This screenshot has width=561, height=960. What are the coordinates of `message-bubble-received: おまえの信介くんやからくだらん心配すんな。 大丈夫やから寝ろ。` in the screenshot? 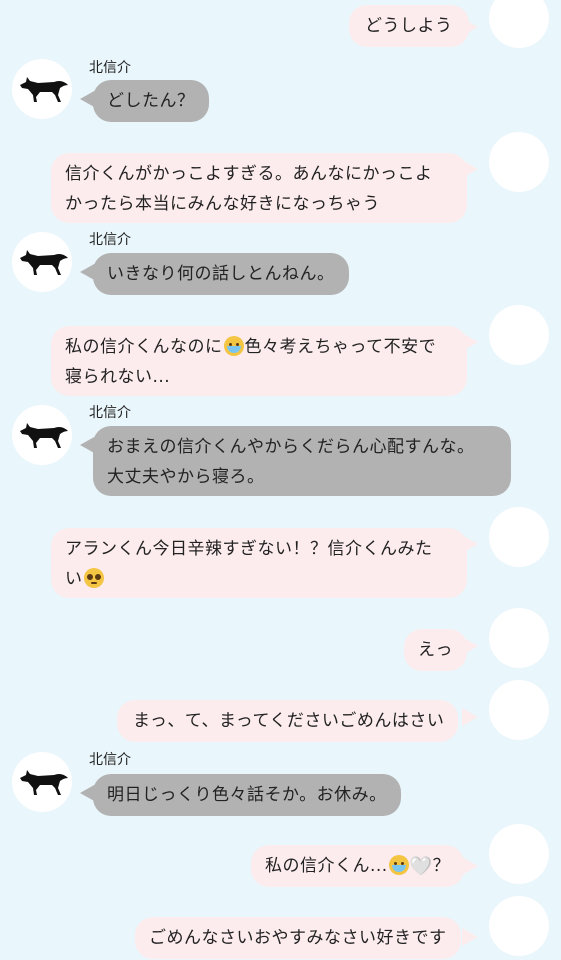 It's located at (302, 461).